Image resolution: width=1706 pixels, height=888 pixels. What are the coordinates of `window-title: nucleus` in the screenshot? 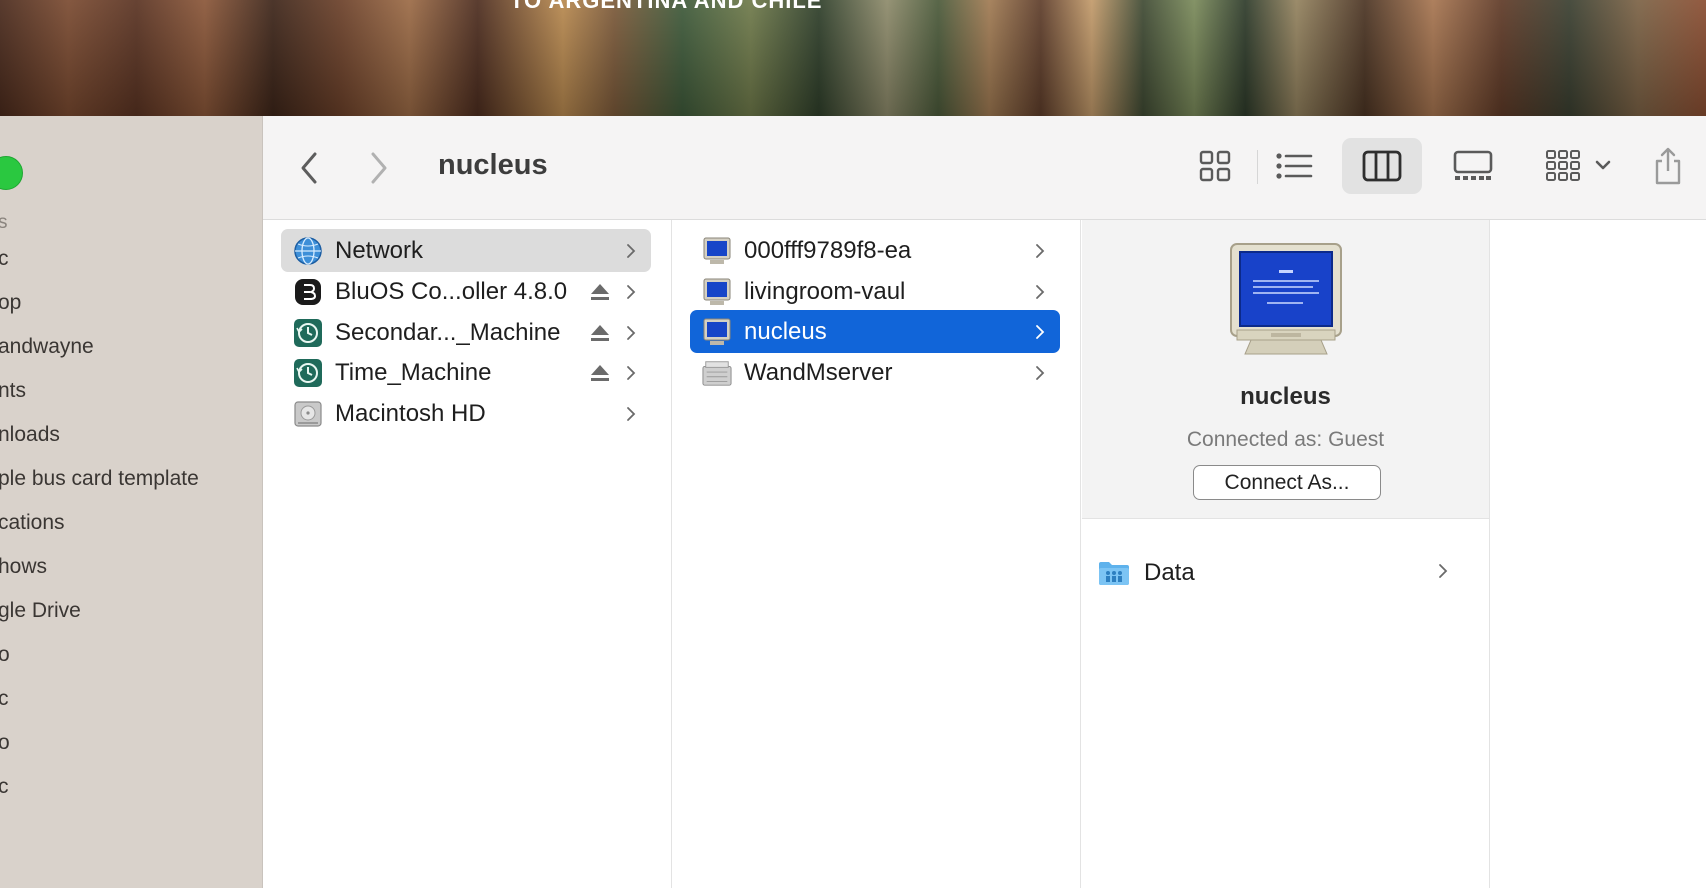 It's located at (493, 165).